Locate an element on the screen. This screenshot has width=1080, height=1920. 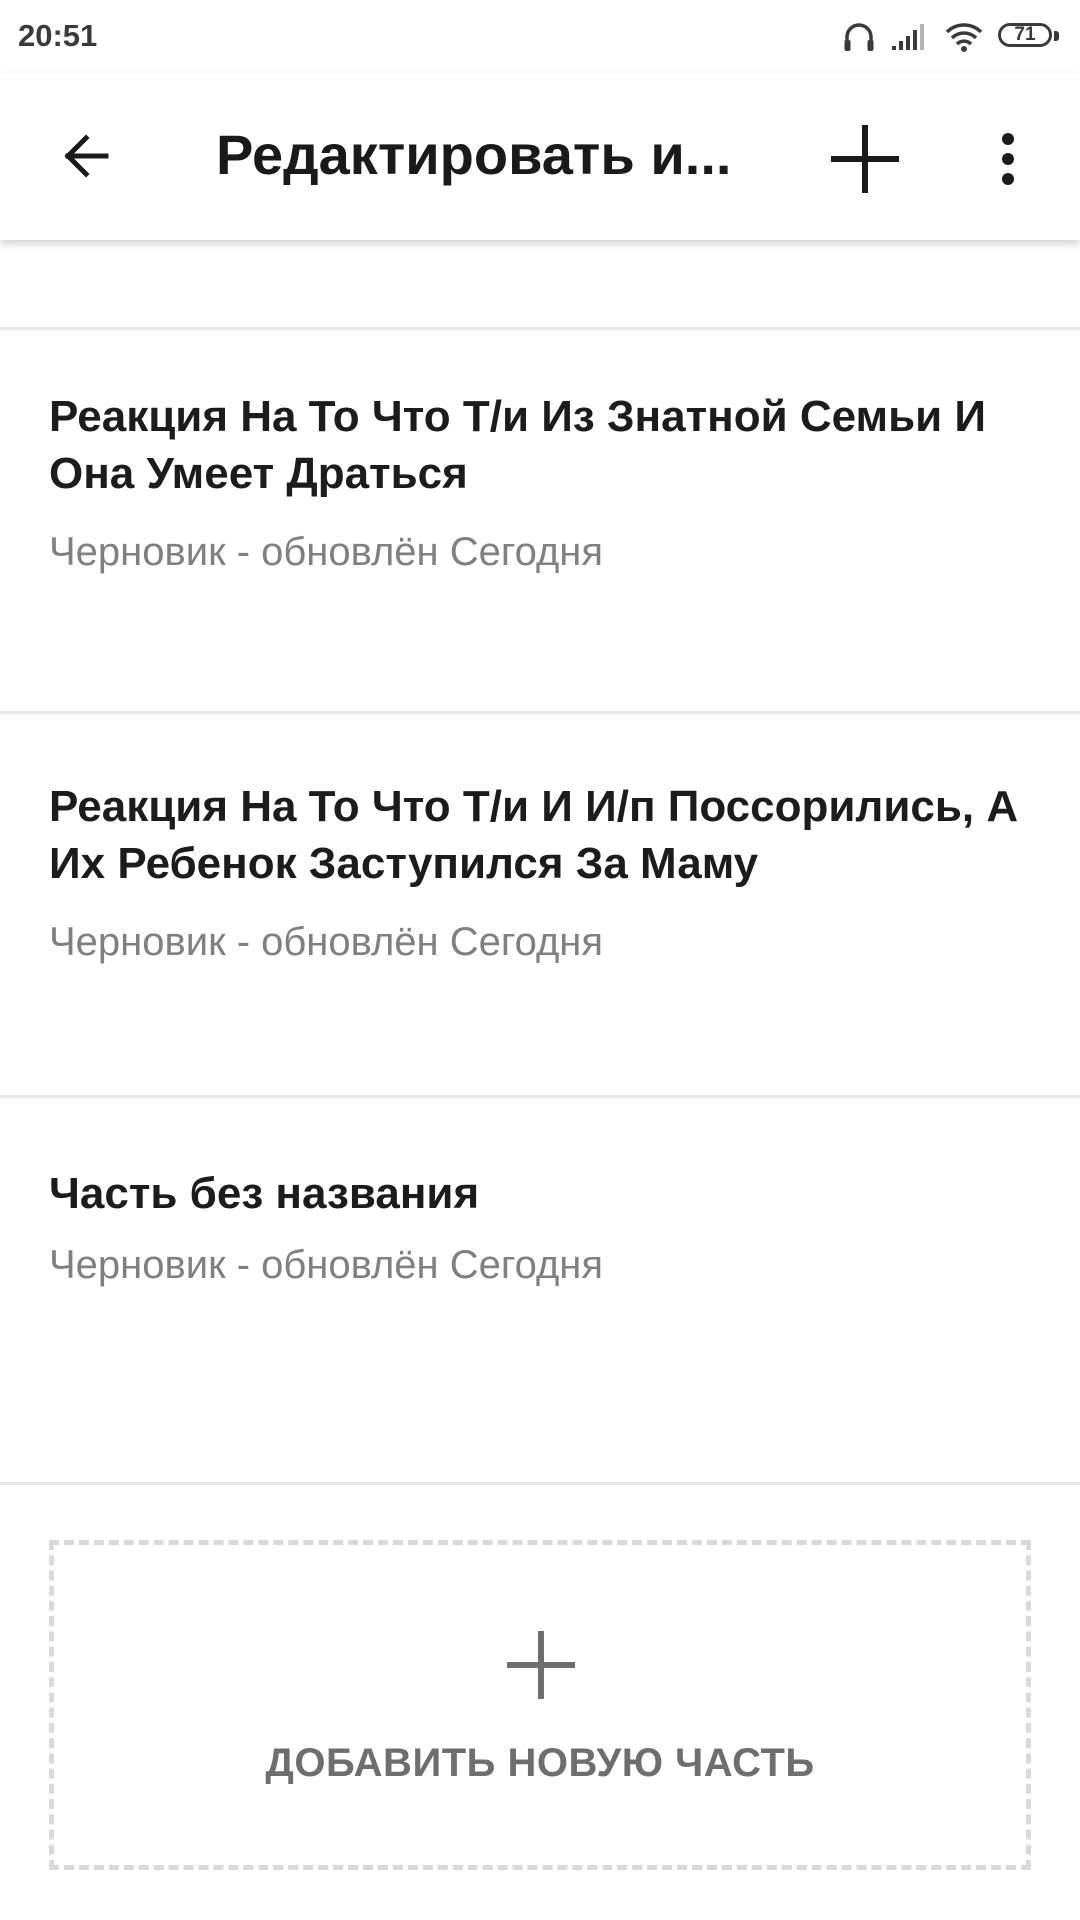
status-icons: 71 is located at coordinates (951, 37).